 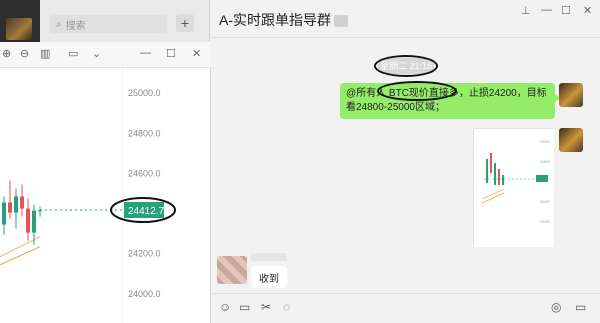 I want to click on grid-icon: ▥, so click(x=45, y=53).